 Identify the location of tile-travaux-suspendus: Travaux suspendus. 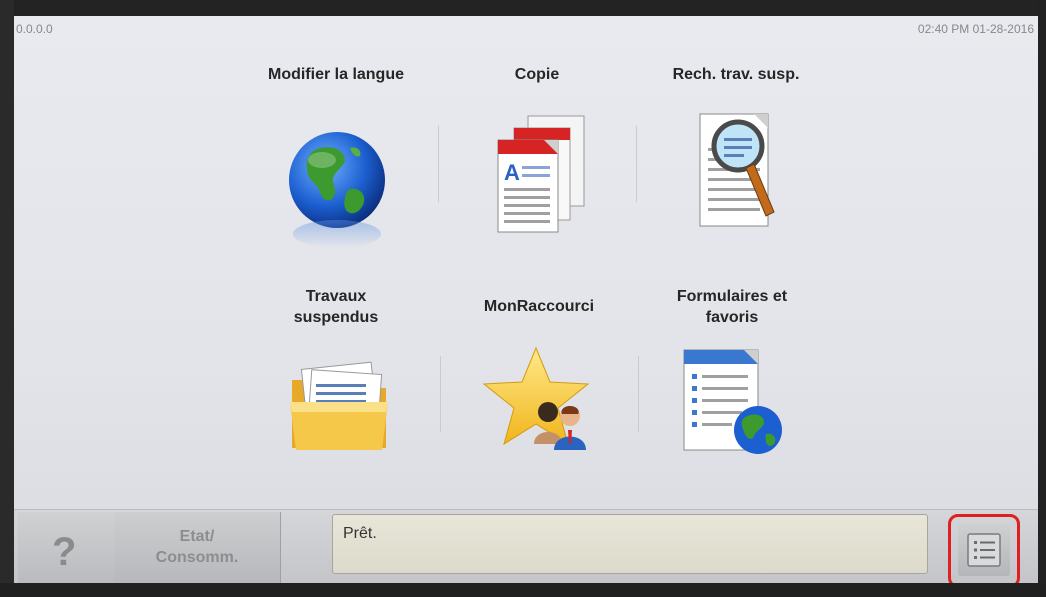
(336, 386).